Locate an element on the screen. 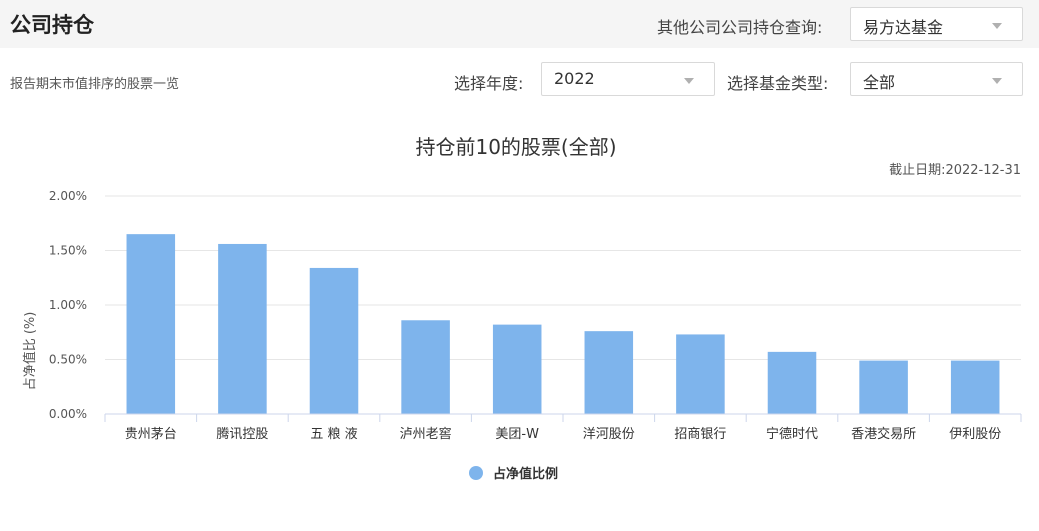 This screenshot has height=531, width=1039. company-select-value: 易方达基金 is located at coordinates (903, 27).